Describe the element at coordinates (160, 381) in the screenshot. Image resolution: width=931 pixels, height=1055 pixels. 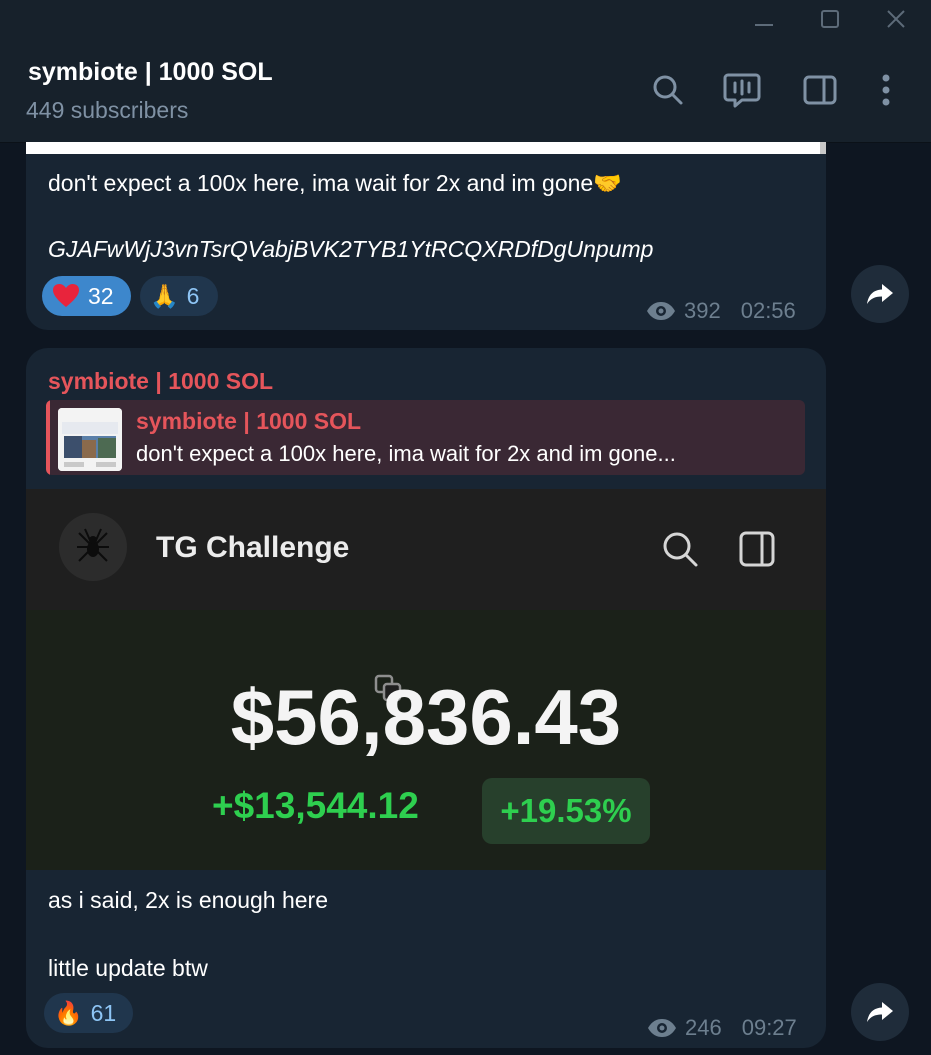
I see `message-author: symbiote | 1000 SOL` at that location.